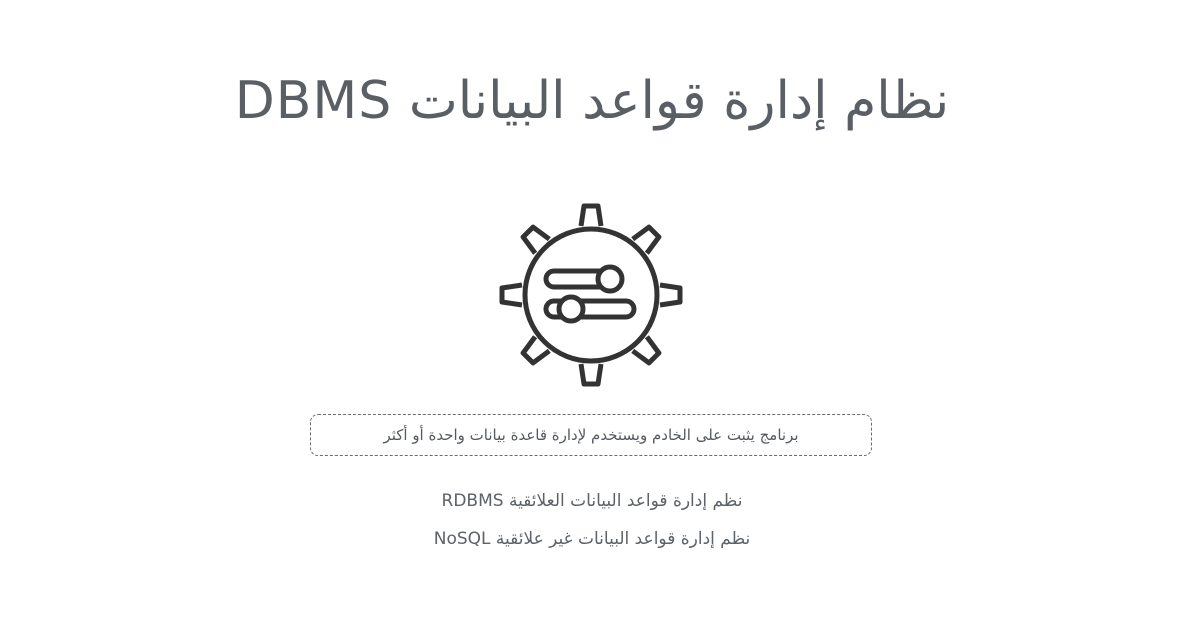 The width and height of the screenshot is (1184, 630). Describe the element at coordinates (592, 100) in the screenshot. I see `page-title: نظام إدارة قواعد البيانات DBMS` at that location.